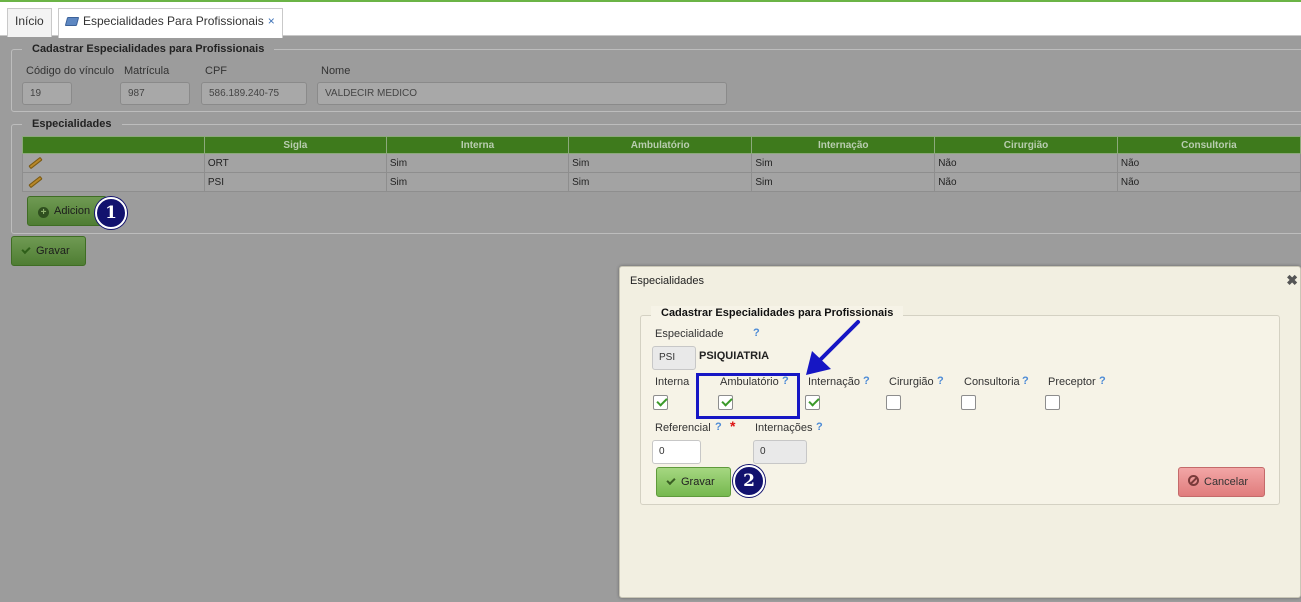  I want to click on dialog-cancel-button: Cancelar, so click(1221, 482).